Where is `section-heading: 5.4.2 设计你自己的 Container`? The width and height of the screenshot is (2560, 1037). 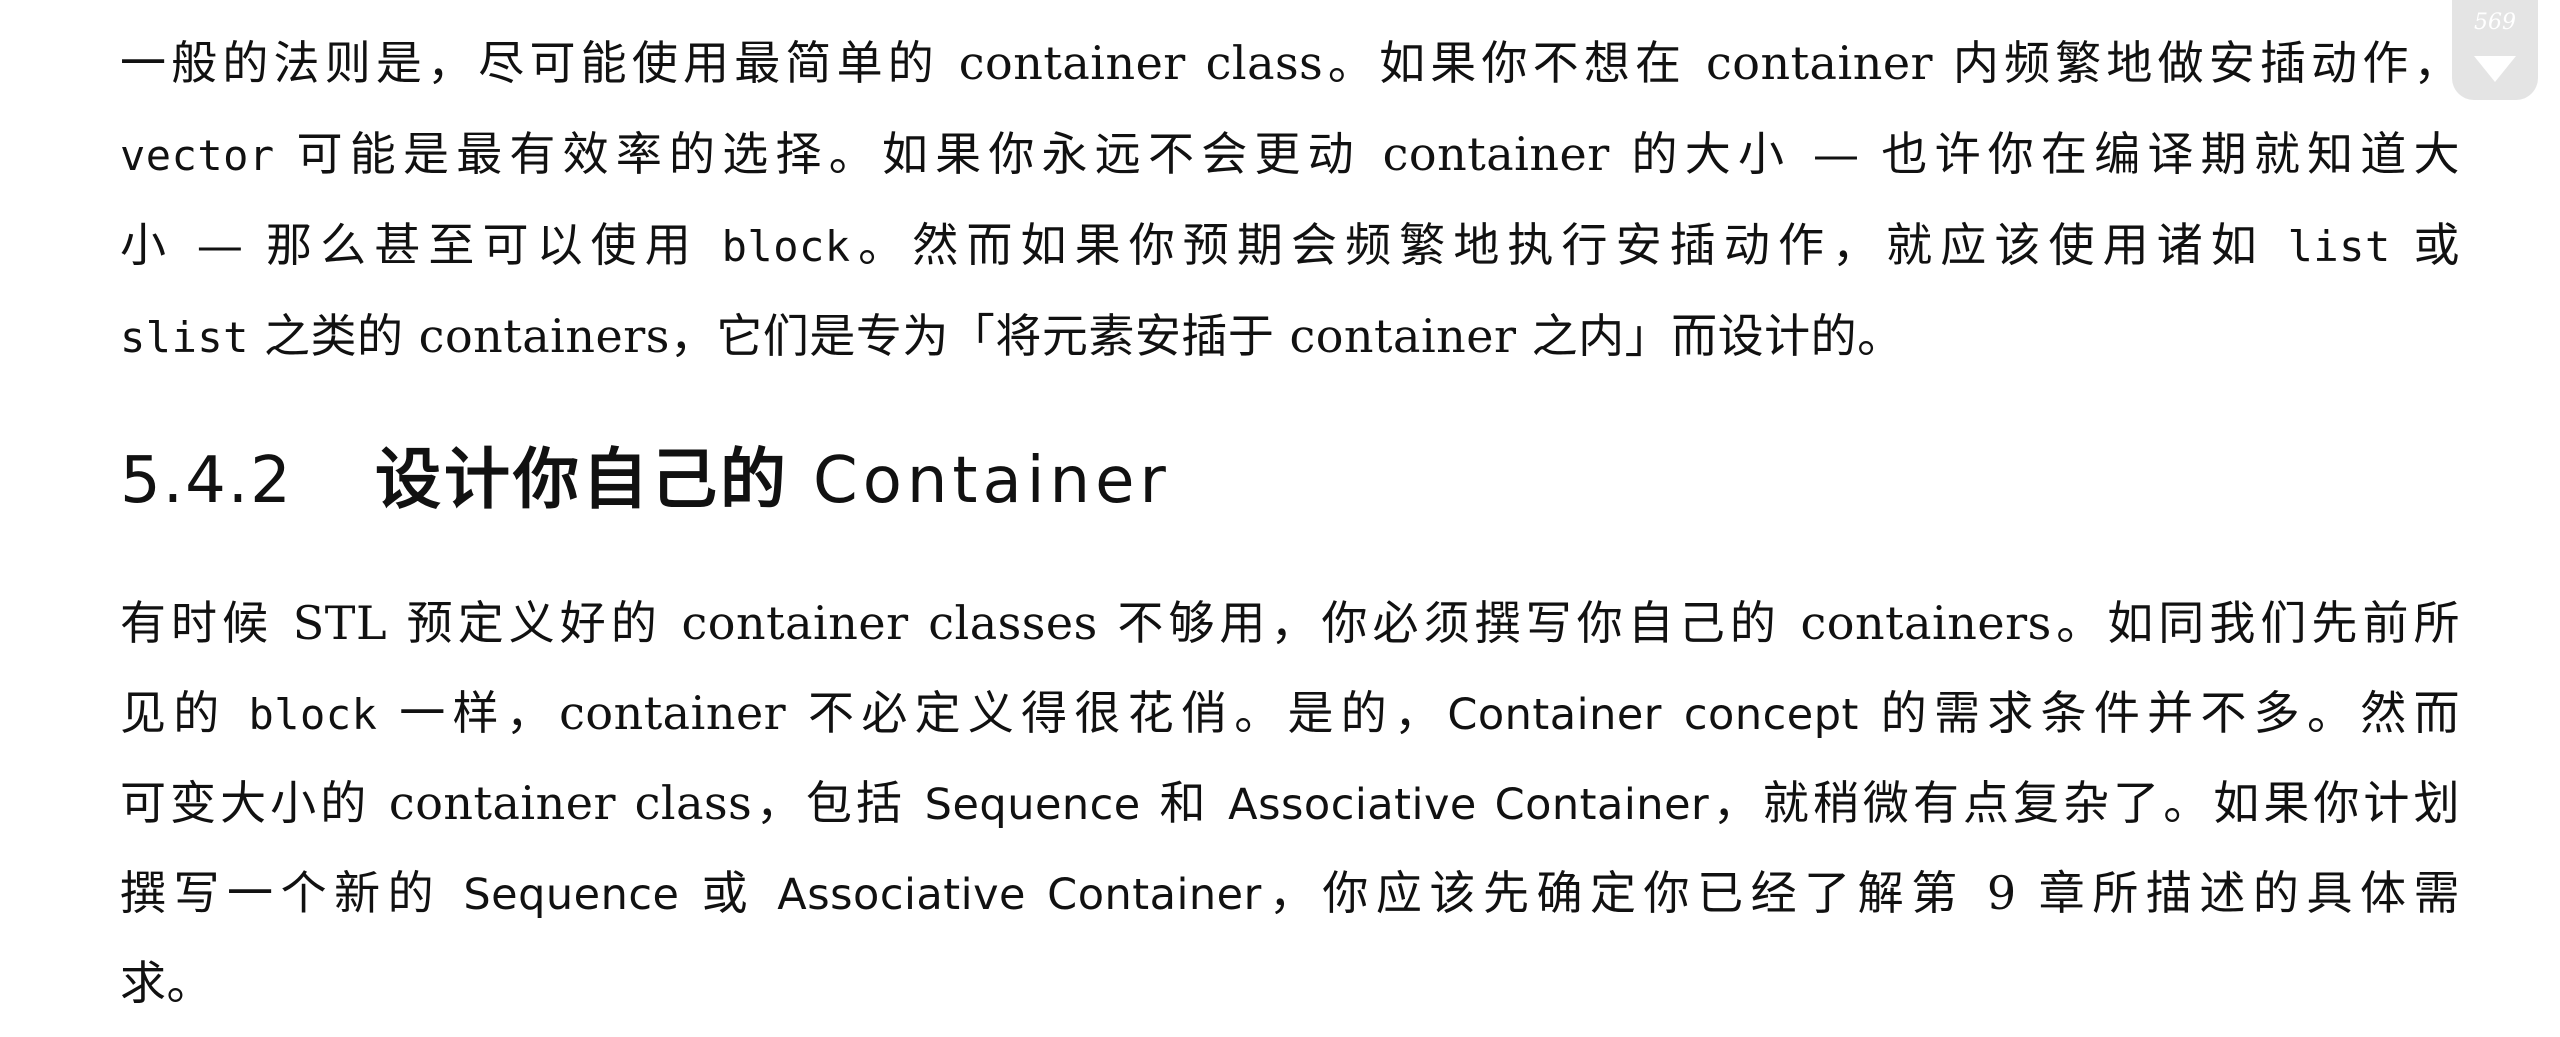 section-heading: 5.4.2 设计你自己的 Container is located at coordinates (645, 480).